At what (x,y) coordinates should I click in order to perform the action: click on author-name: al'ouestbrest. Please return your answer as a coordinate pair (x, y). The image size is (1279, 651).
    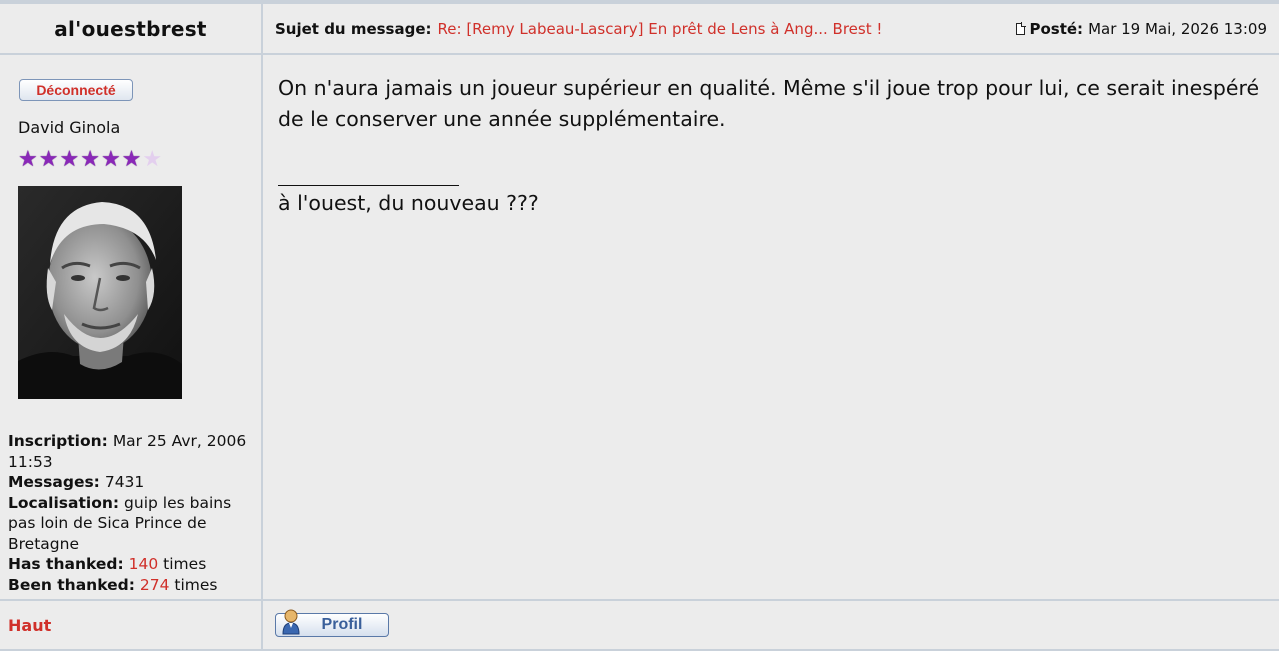
    Looking at the image, I should click on (130, 29).